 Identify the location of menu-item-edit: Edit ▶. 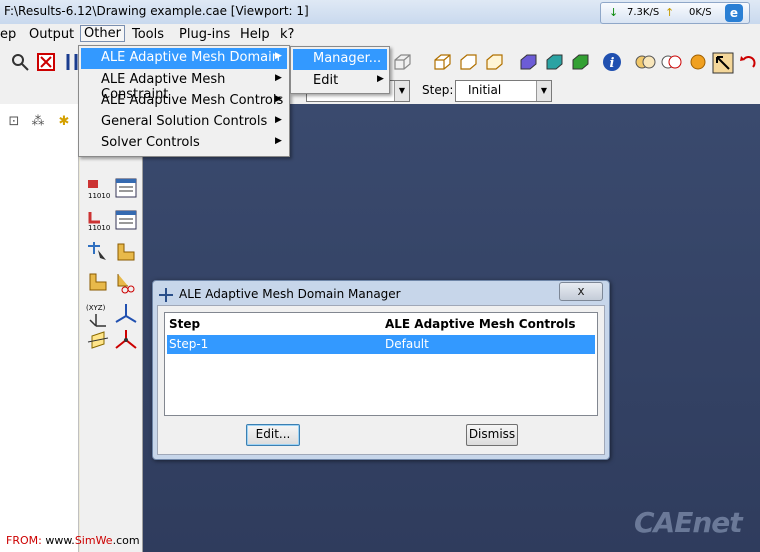
(340, 81).